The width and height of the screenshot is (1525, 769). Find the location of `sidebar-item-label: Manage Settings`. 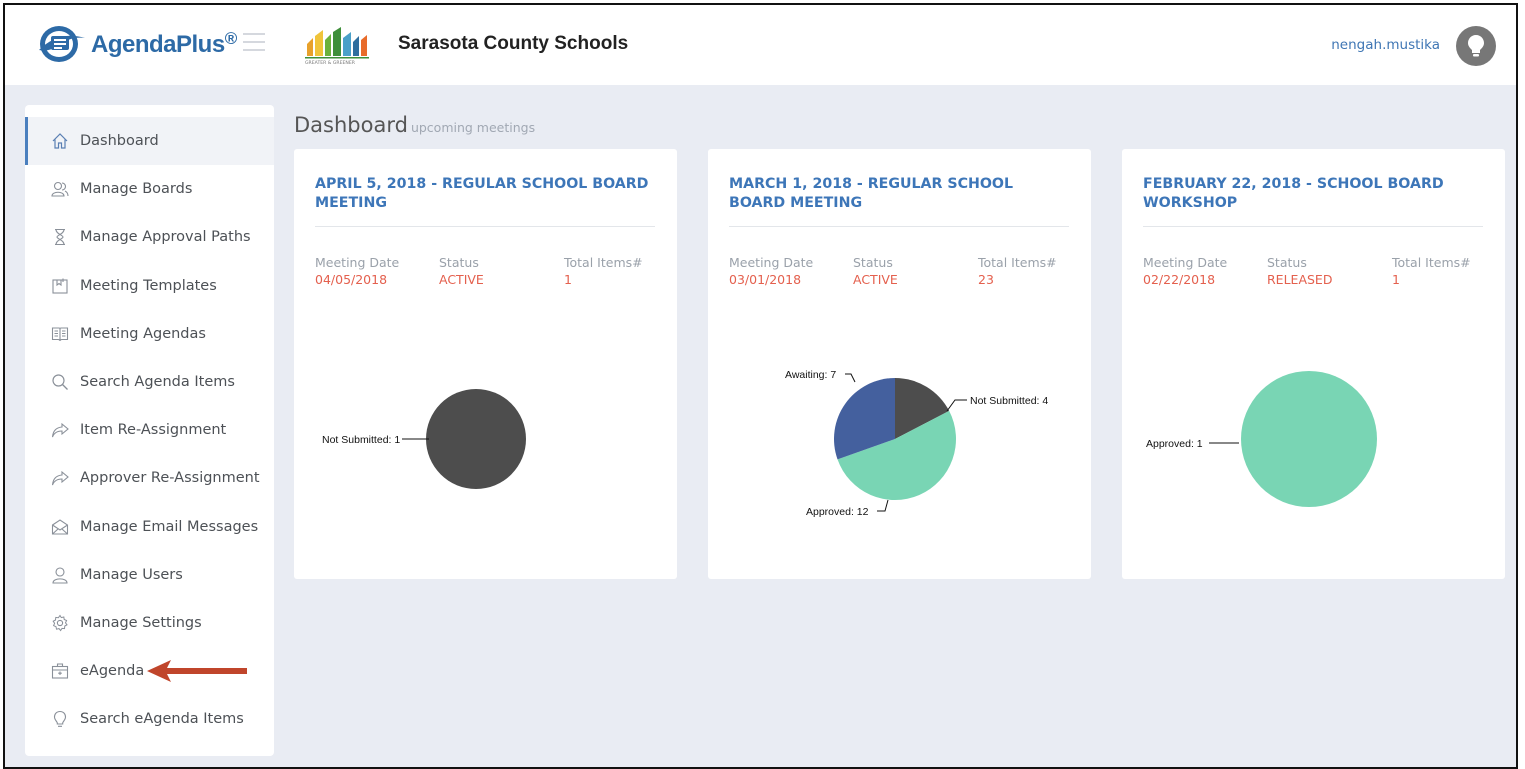

sidebar-item-label: Manage Settings is located at coordinates (141, 622).